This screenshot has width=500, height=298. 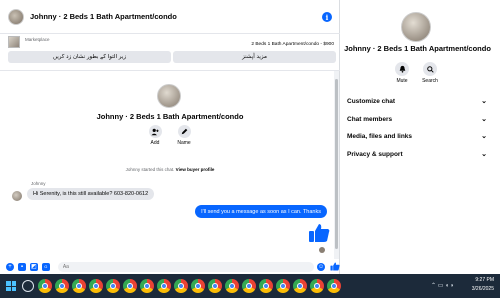 What do you see at coordinates (416, 27) in the screenshot?
I see `details-profile-photo` at bounding box center [416, 27].